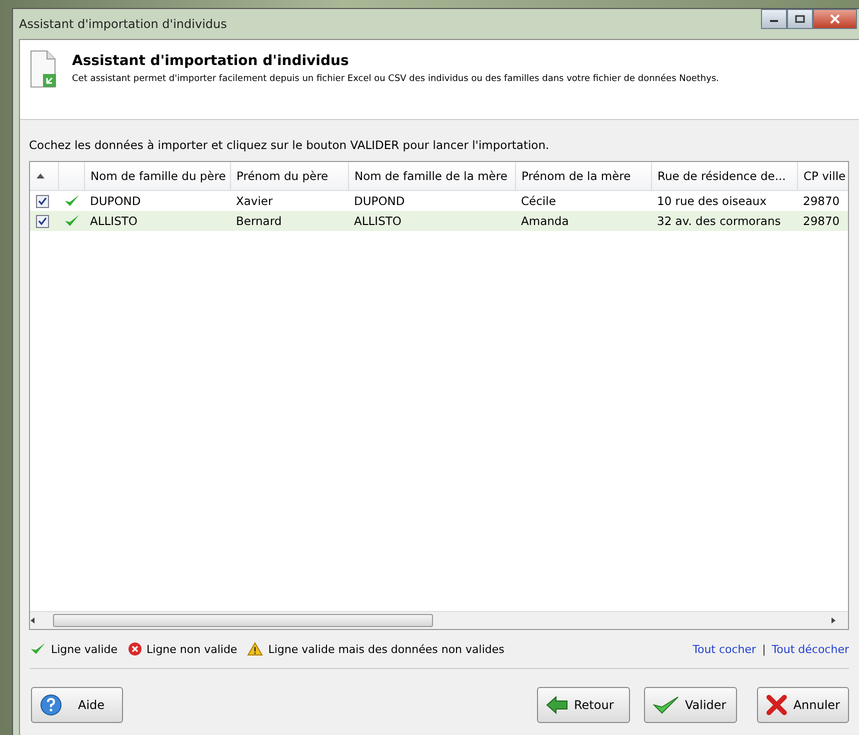 The height and width of the screenshot is (735, 859). Describe the element at coordinates (583, 705) in the screenshot. I see `back-button: Retour` at that location.